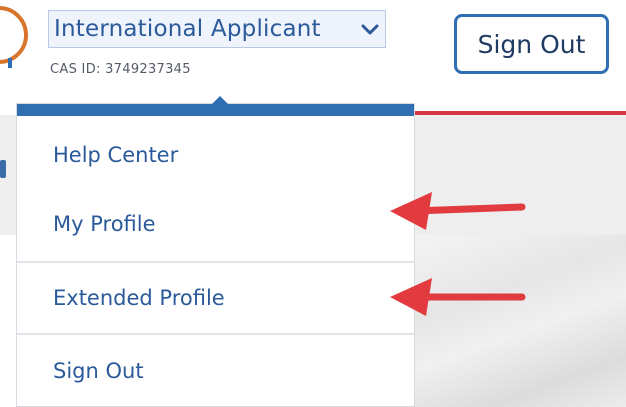 The height and width of the screenshot is (407, 626). Describe the element at coordinates (104, 224) in the screenshot. I see `menu-item-label: My Profile` at that location.